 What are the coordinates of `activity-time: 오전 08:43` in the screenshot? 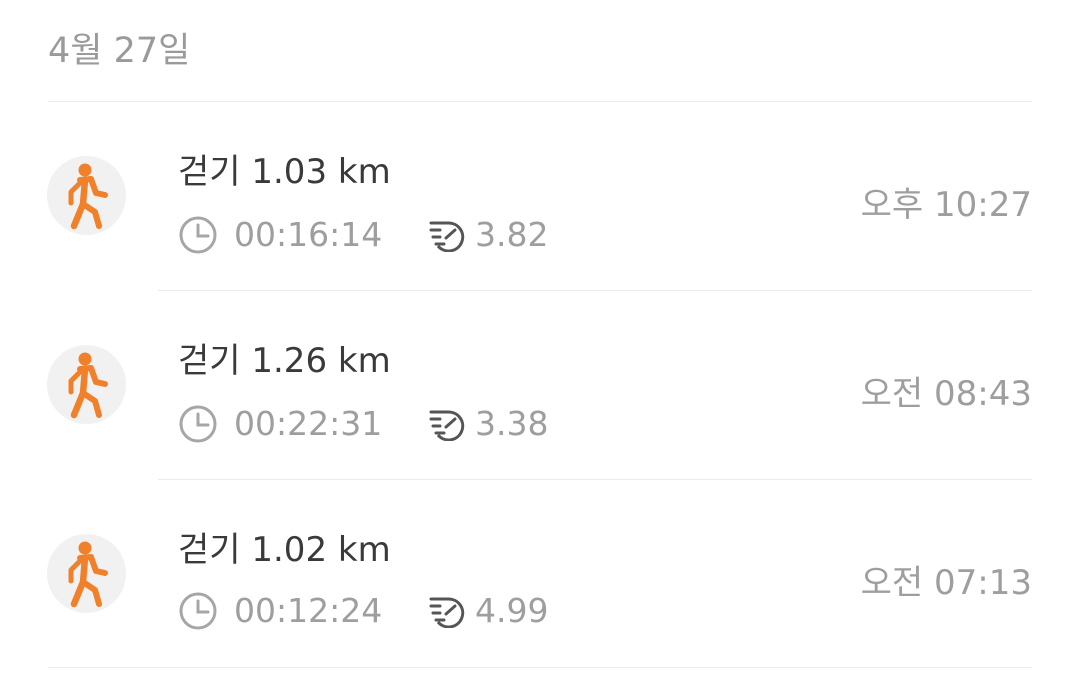 It's located at (946, 394).